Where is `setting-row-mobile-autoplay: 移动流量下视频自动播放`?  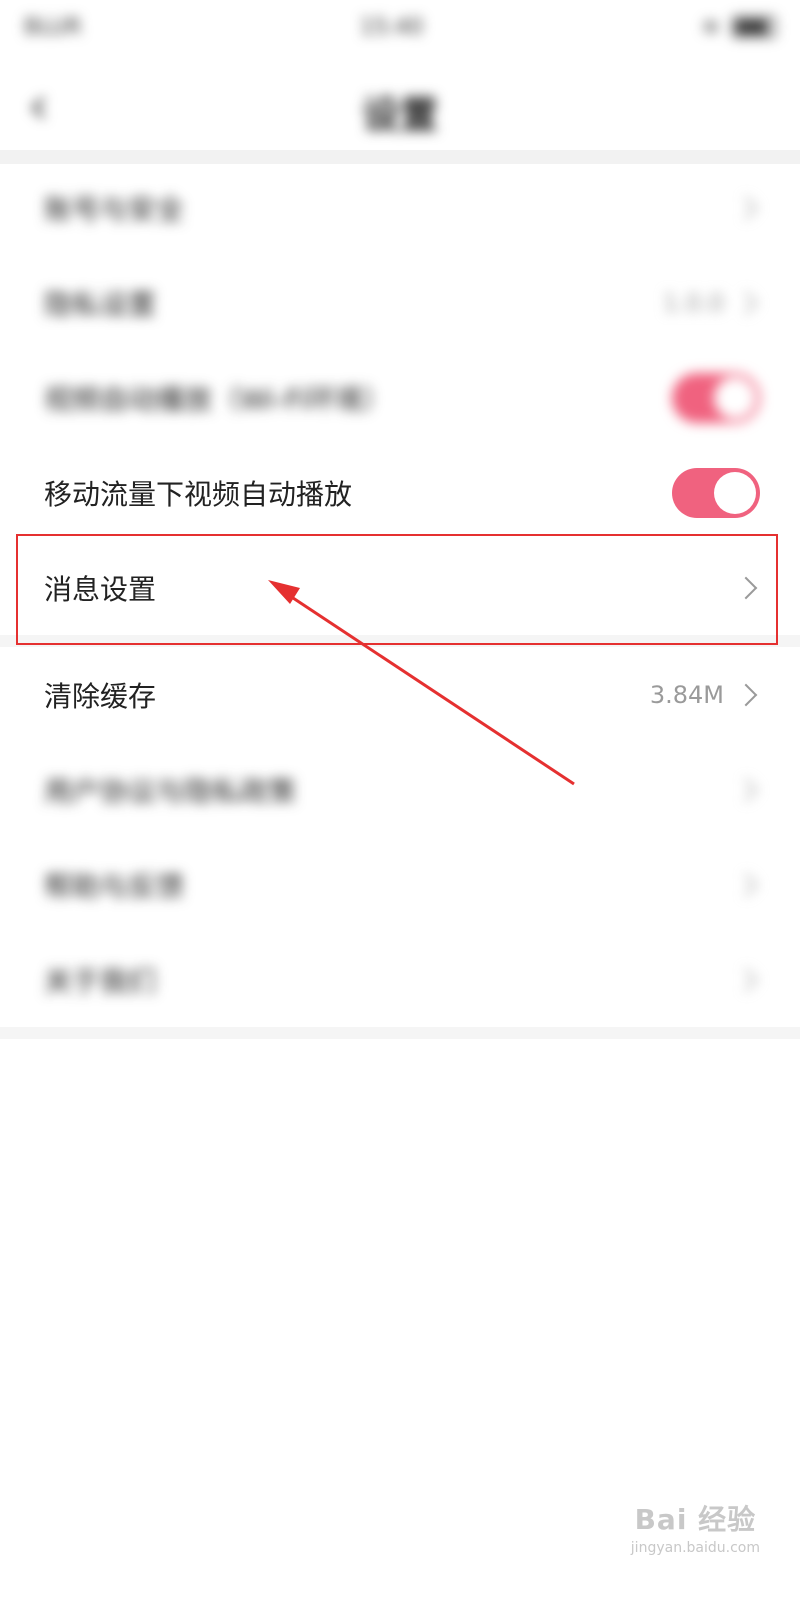 setting-row-mobile-autoplay: 移动流量下视频自动播放 is located at coordinates (400, 492).